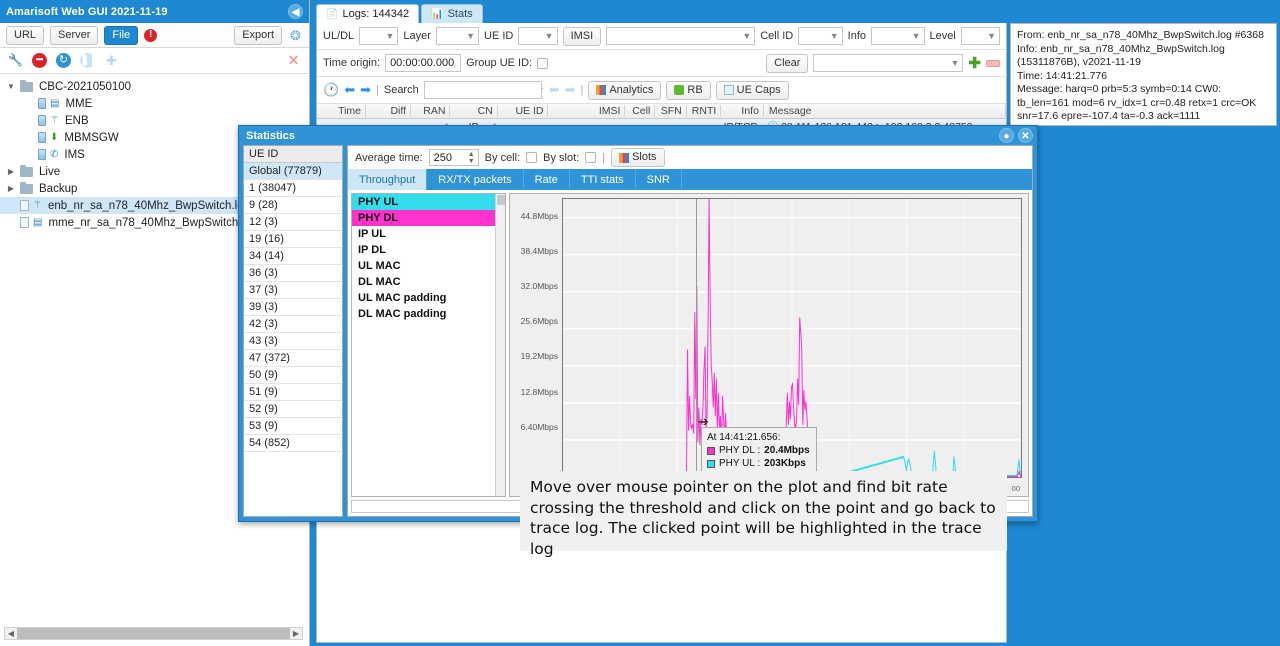 This screenshot has width=1280, height=646. What do you see at coordinates (389, 111) in the screenshot?
I see `column-header: Diff` at bounding box center [389, 111].